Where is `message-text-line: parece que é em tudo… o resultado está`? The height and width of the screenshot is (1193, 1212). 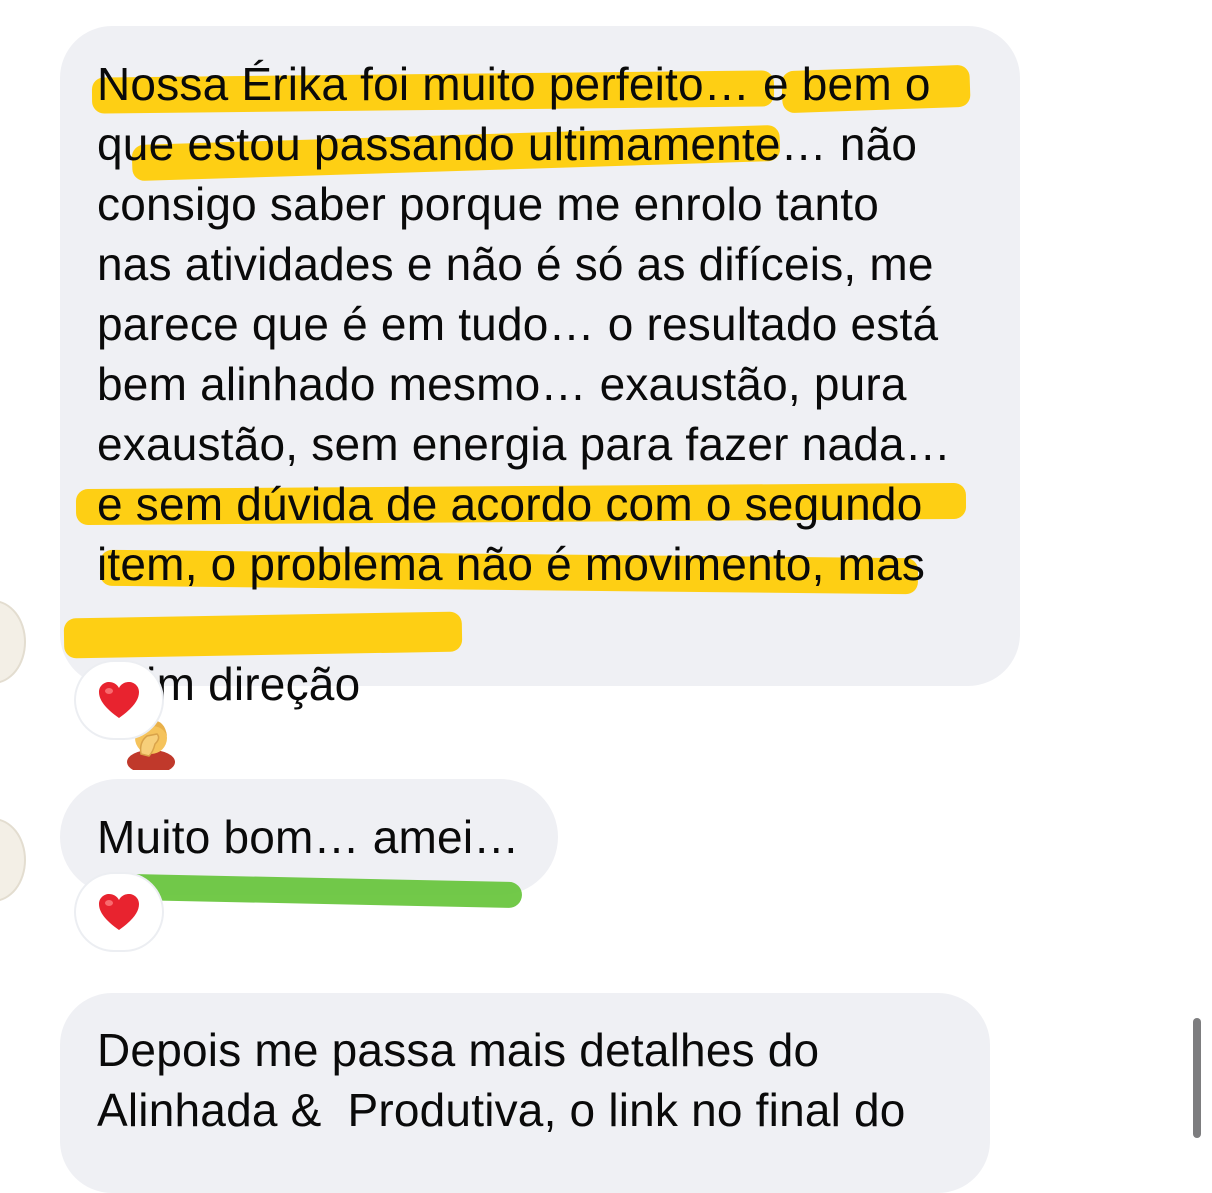
message-text-line: parece que é em tudo… o resultado está is located at coordinates (518, 324).